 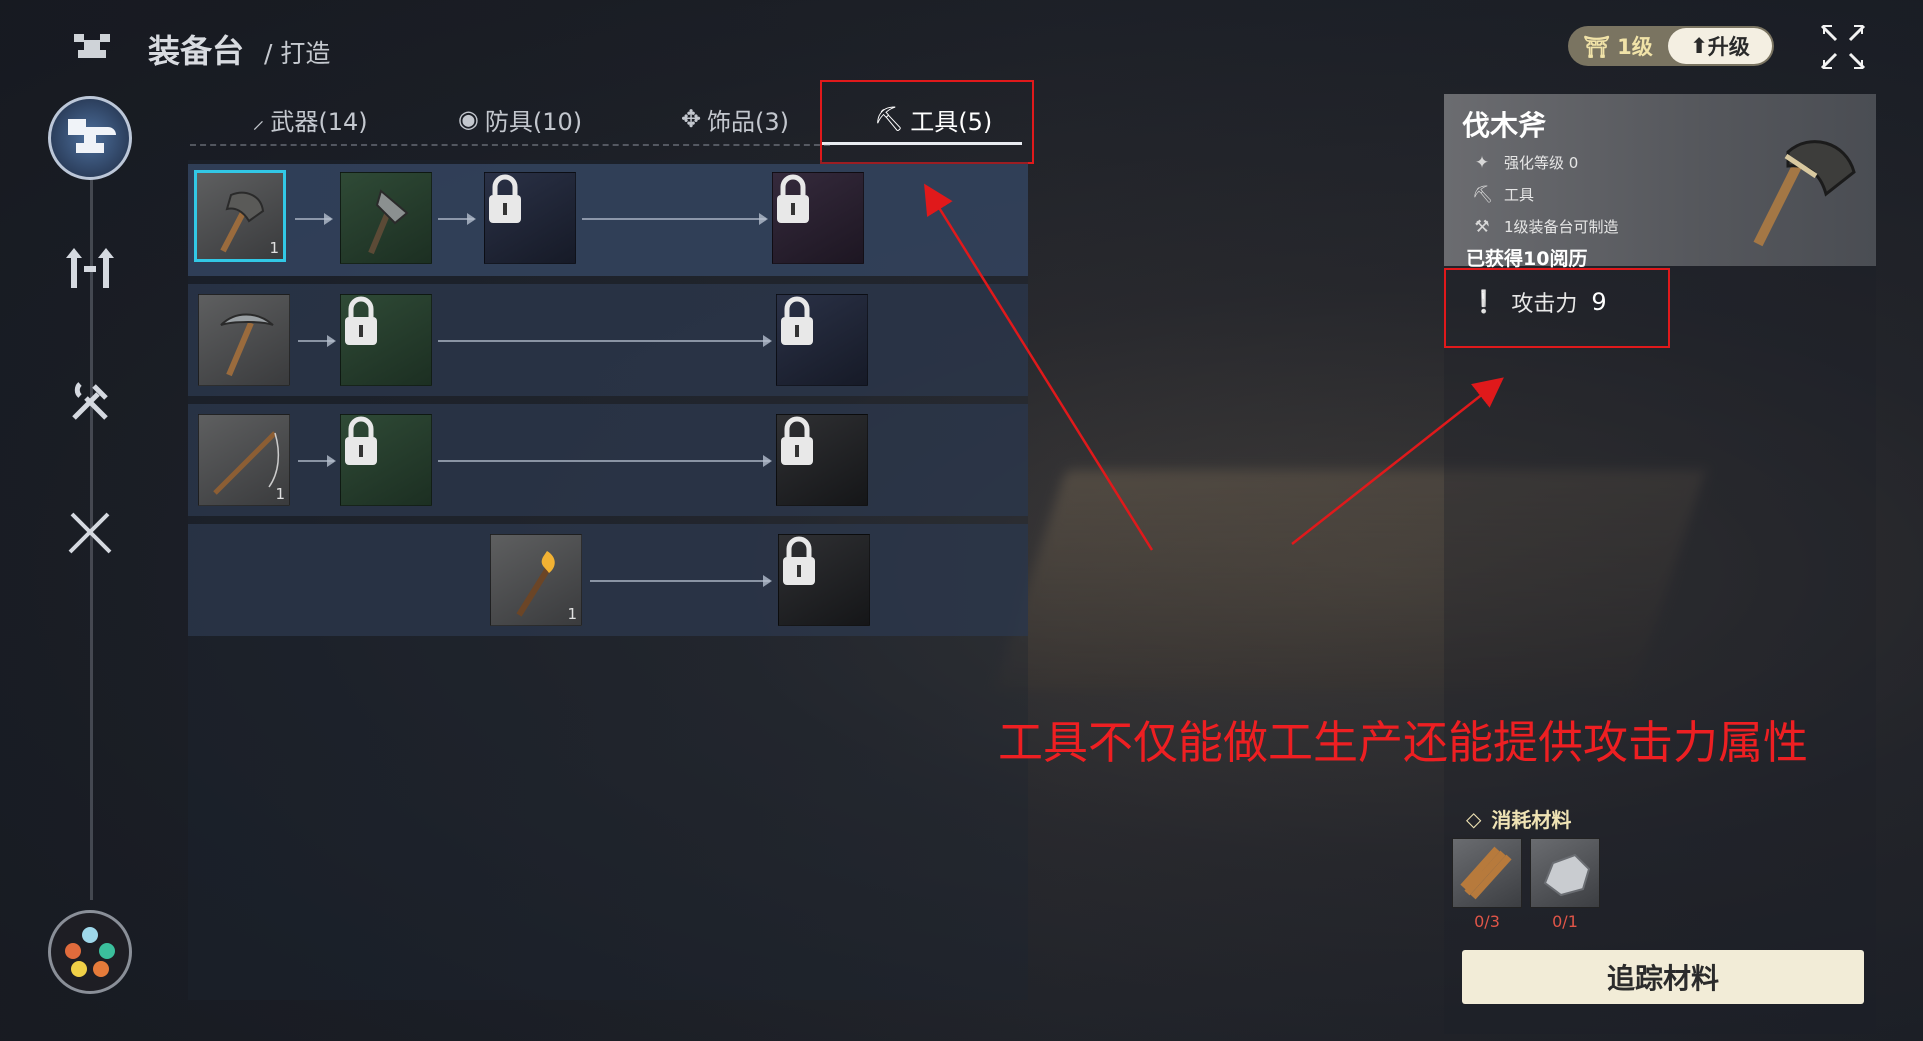 What do you see at coordinates (1531, 820) in the screenshot?
I see `materials-title-text: 消耗材料` at bounding box center [1531, 820].